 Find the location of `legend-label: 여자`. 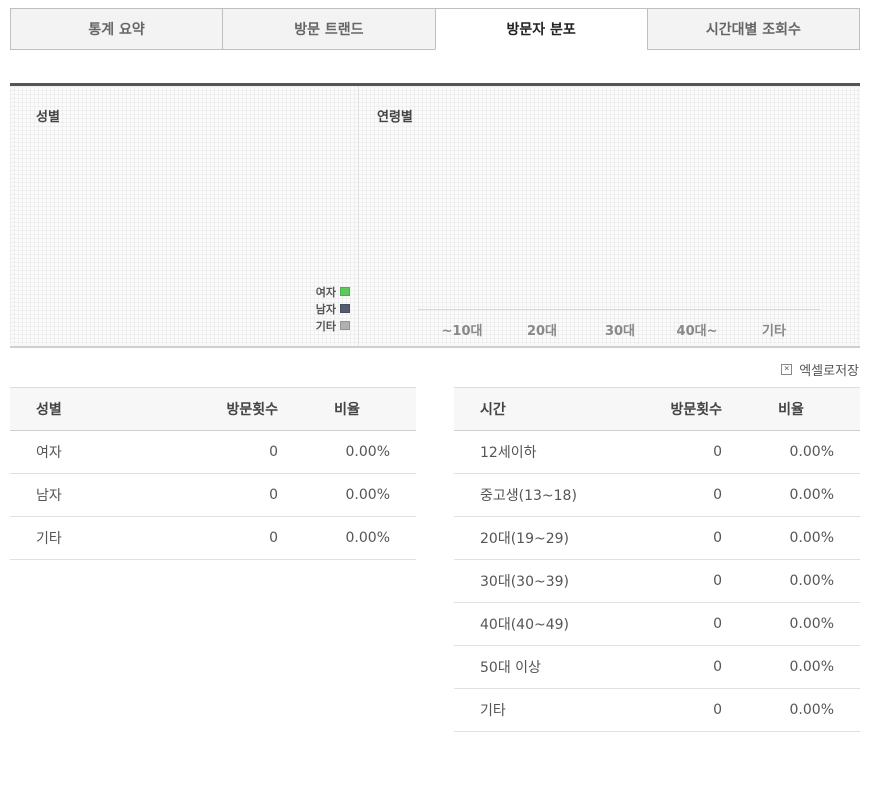

legend-label: 여자 is located at coordinates (325, 292).